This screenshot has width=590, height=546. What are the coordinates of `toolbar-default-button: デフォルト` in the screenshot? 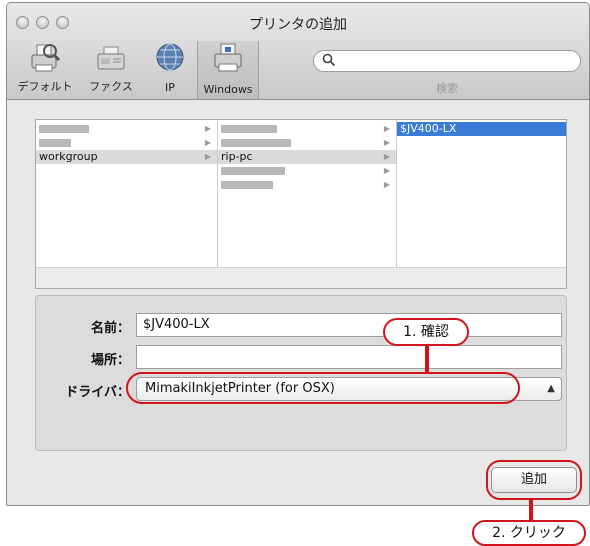 It's located at (45, 69).